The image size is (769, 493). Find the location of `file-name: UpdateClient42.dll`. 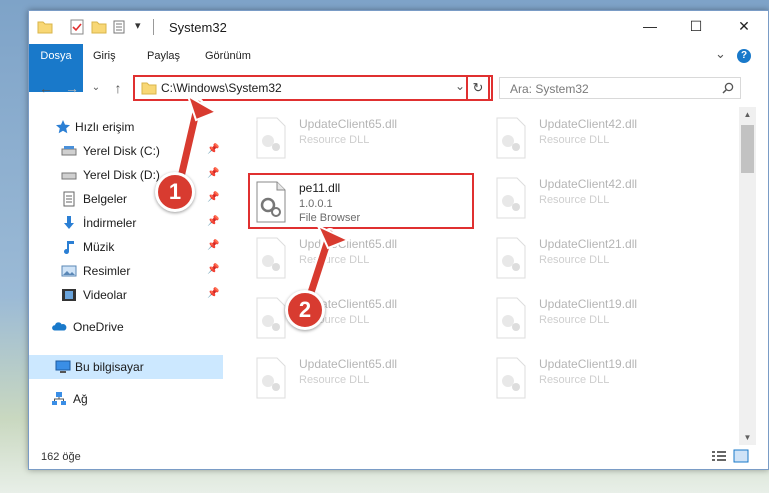

file-name: UpdateClient42.dll is located at coordinates (588, 184).